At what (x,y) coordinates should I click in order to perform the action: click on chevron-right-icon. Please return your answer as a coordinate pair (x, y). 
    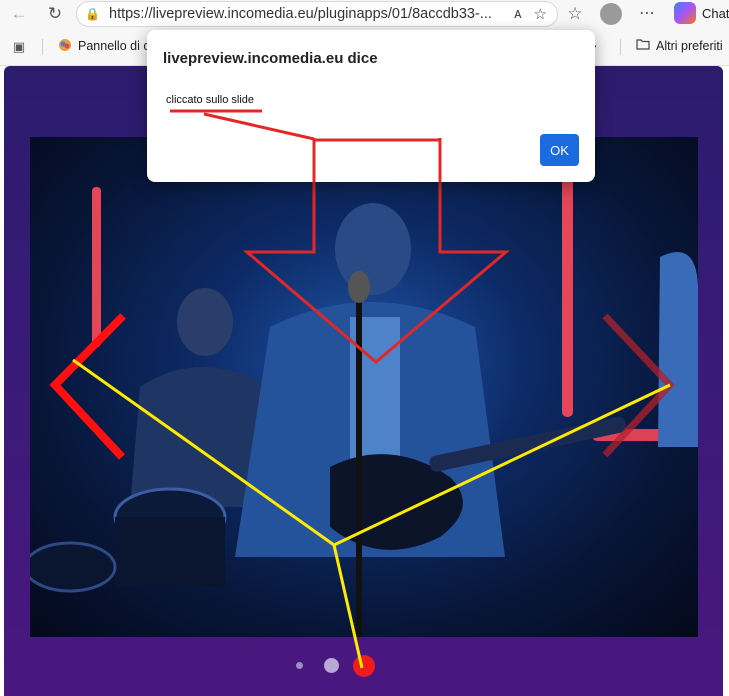
    Looking at the image, I should click on (638, 385).